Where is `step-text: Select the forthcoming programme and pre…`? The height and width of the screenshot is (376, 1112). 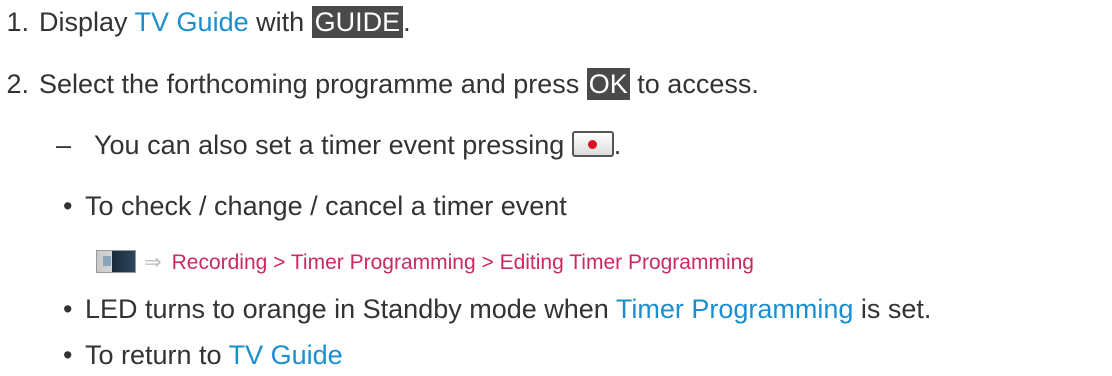 step-text: Select the forthcoming programme and pre… is located at coordinates (313, 84).